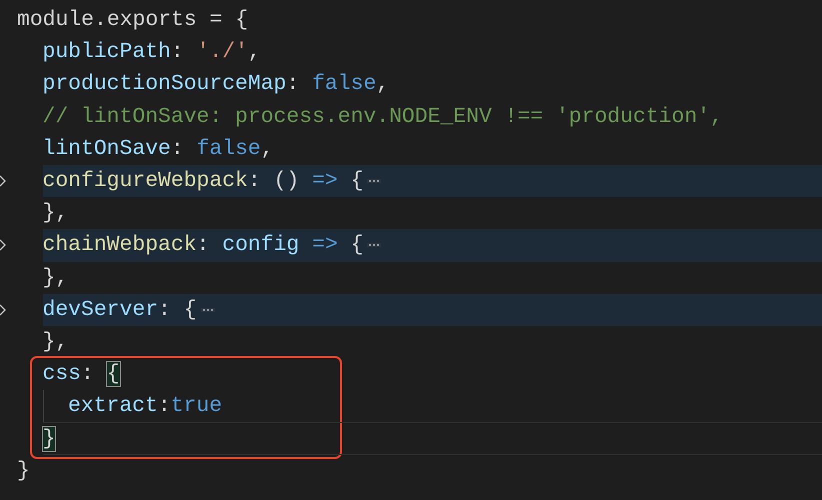  What do you see at coordinates (132, 20) in the screenshot?
I see `code-line: module.exports = {` at bounding box center [132, 20].